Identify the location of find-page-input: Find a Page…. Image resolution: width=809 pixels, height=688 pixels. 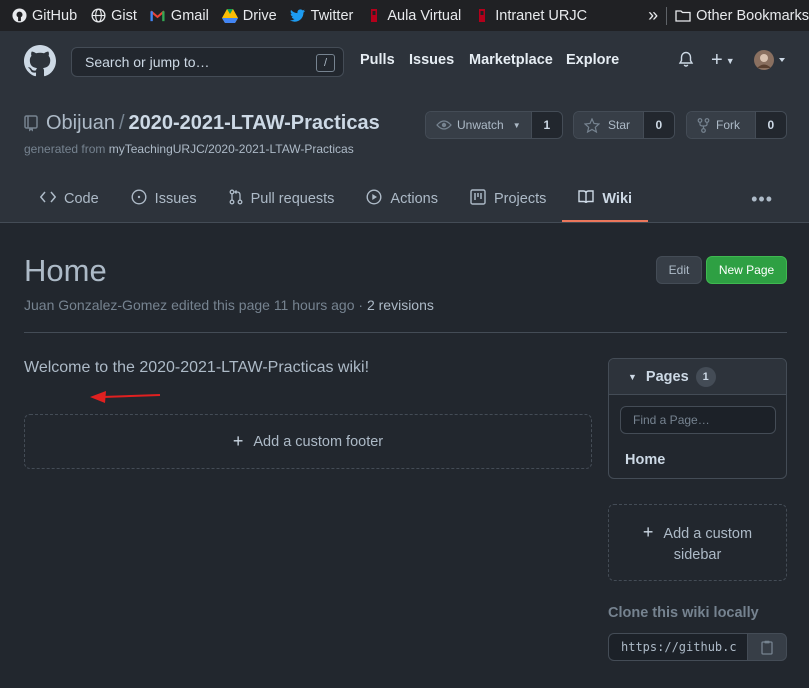
(698, 420).